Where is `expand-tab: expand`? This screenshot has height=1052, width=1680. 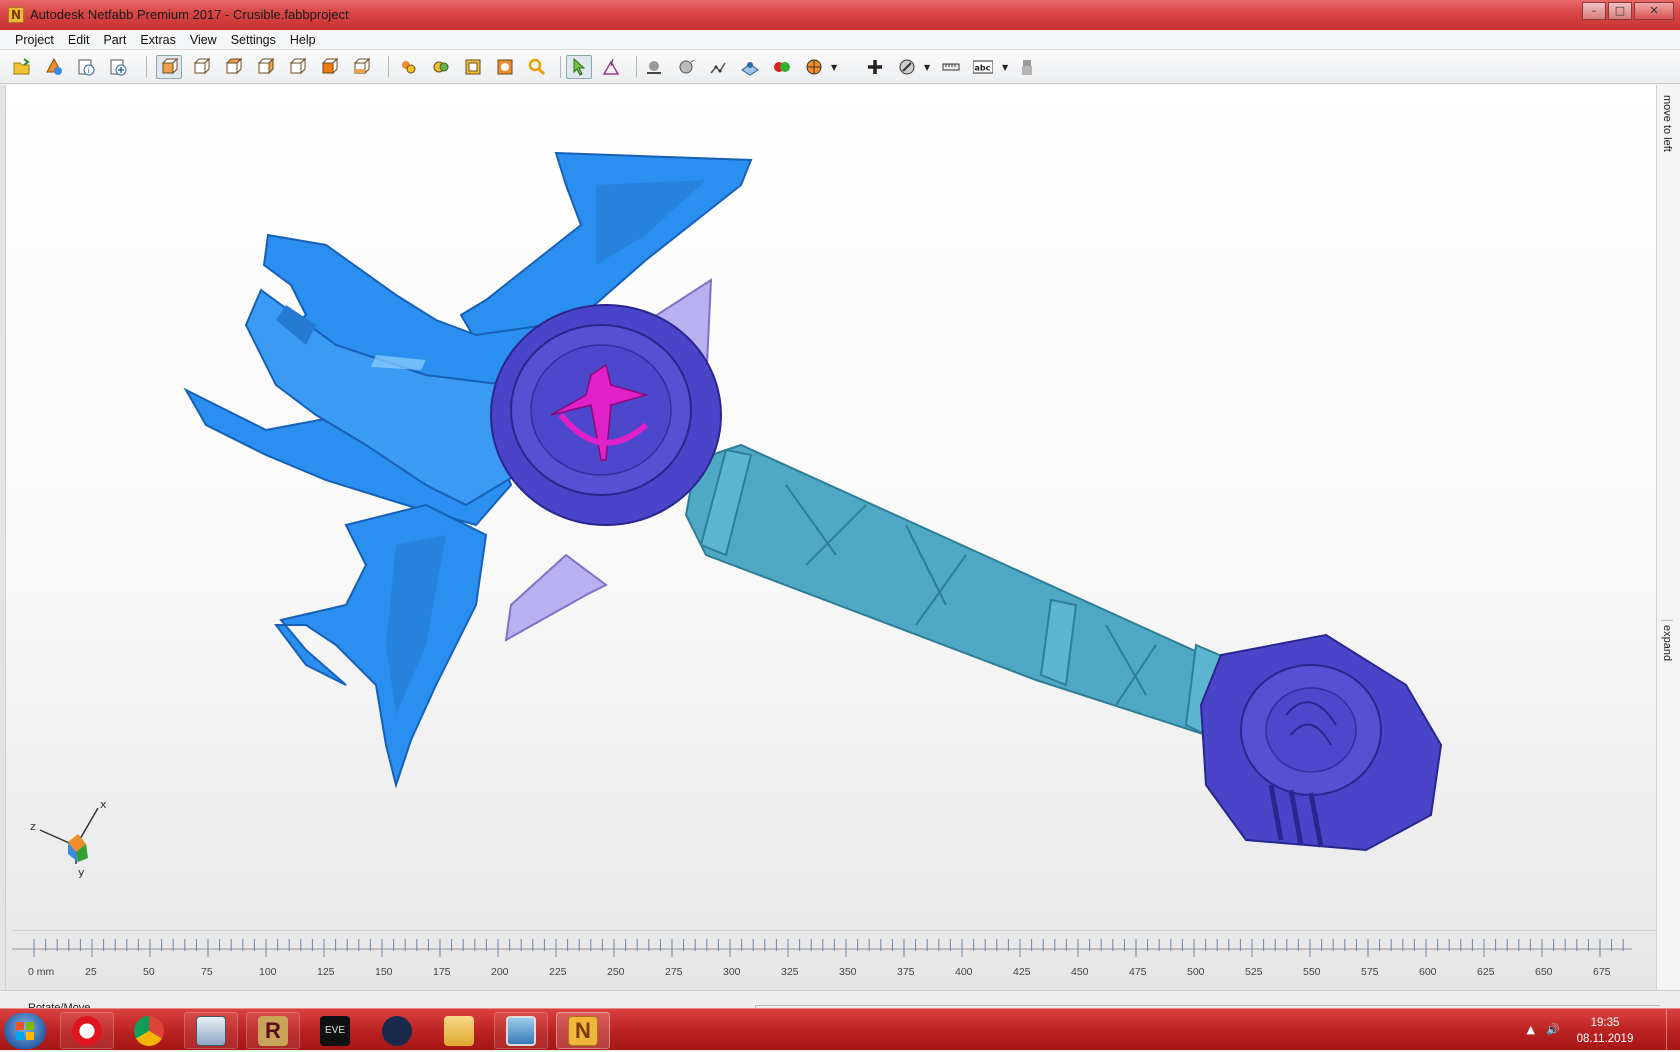 expand-tab: expand is located at coordinates (1667, 640).